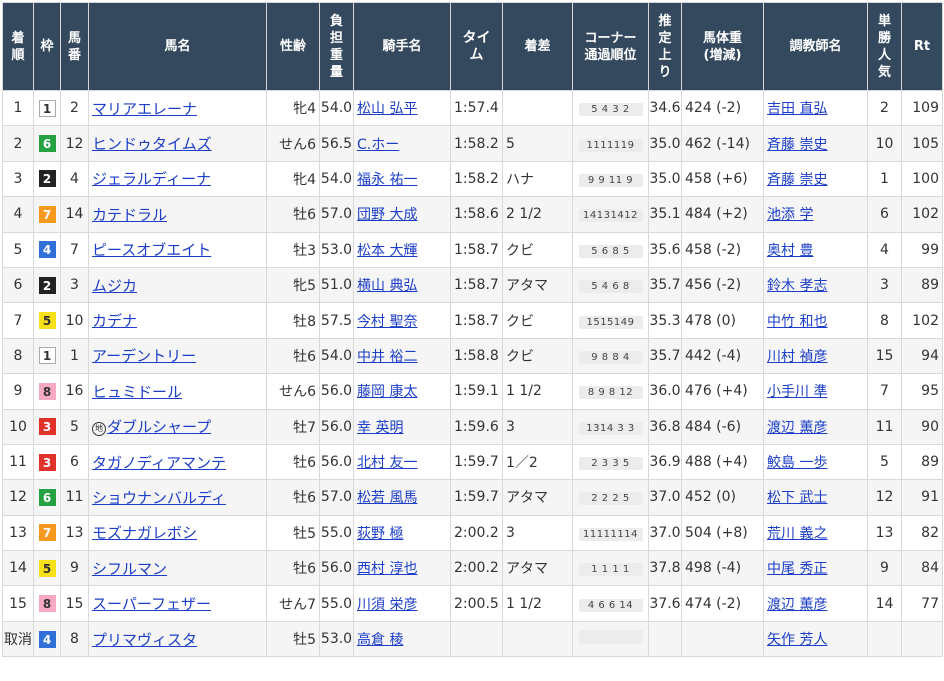 Image resolution: width=944 pixels, height=681 pixels. I want to click on horse-name-link: スーパーフェザー, so click(151, 604).